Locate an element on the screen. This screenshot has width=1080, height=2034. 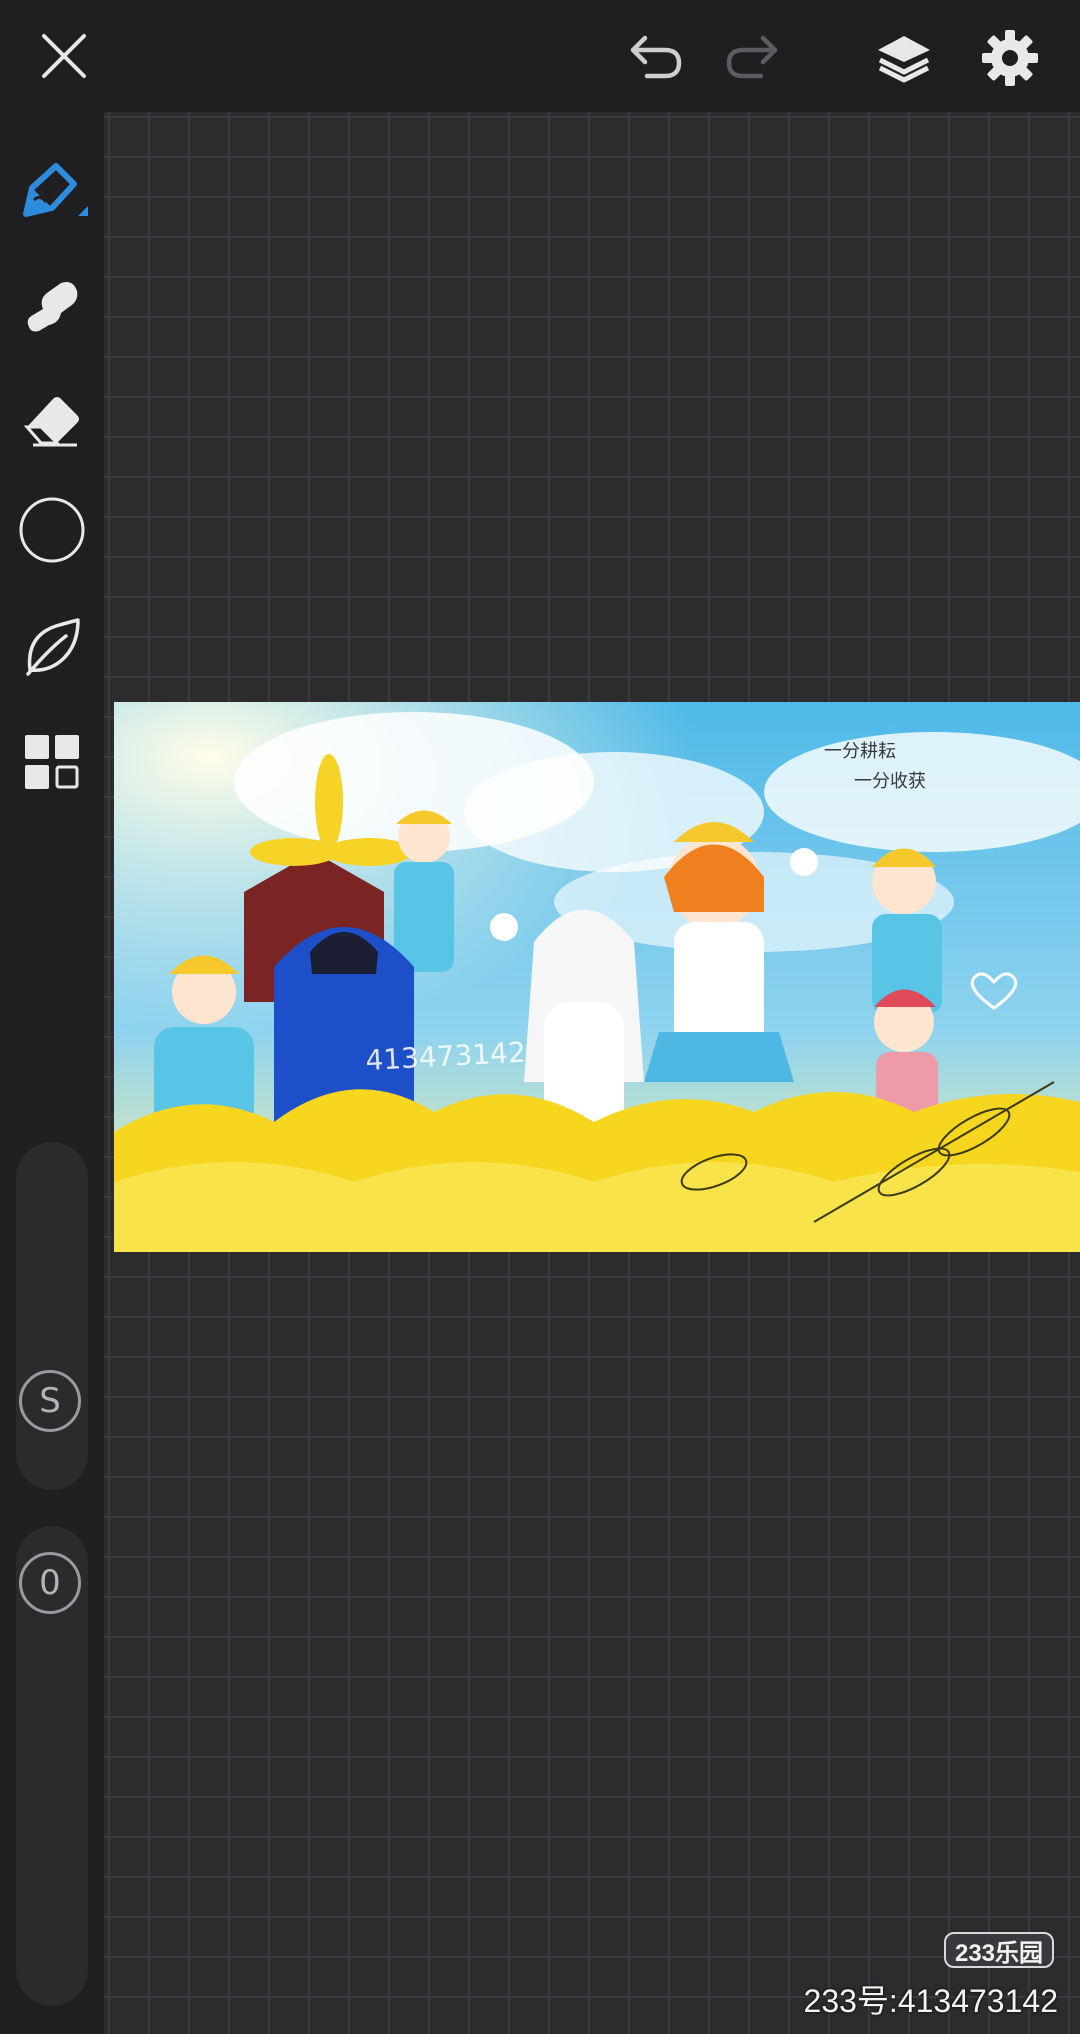
pen-tool-button is located at coordinates (52, 190).